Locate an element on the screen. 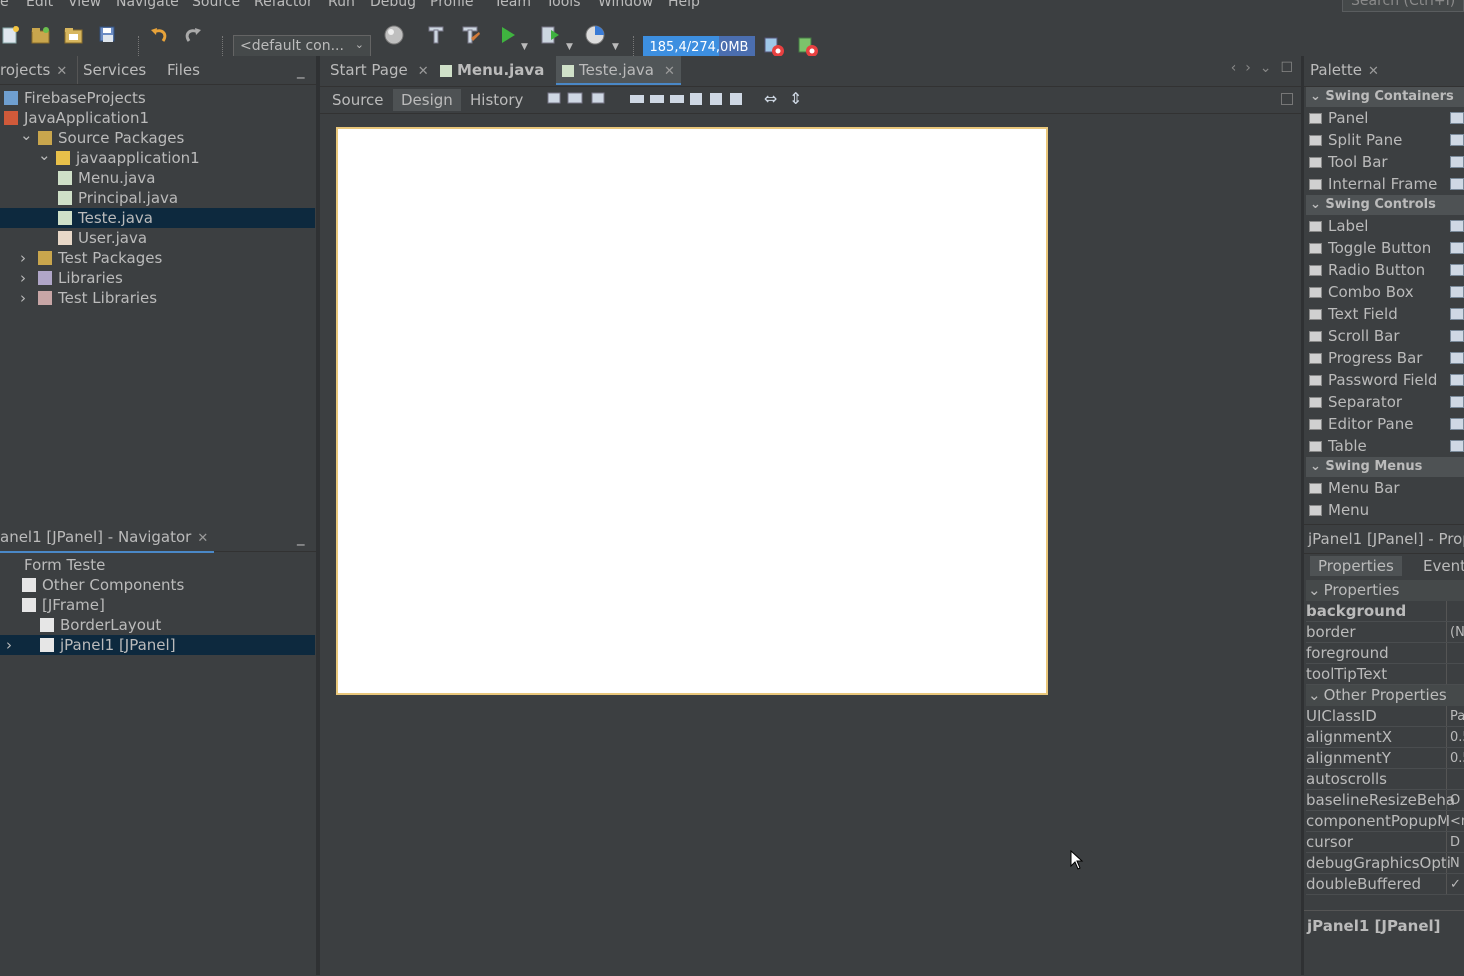 Image resolution: width=1464 pixels, height=976 pixels. tab-properties: Properties is located at coordinates (1356, 566).